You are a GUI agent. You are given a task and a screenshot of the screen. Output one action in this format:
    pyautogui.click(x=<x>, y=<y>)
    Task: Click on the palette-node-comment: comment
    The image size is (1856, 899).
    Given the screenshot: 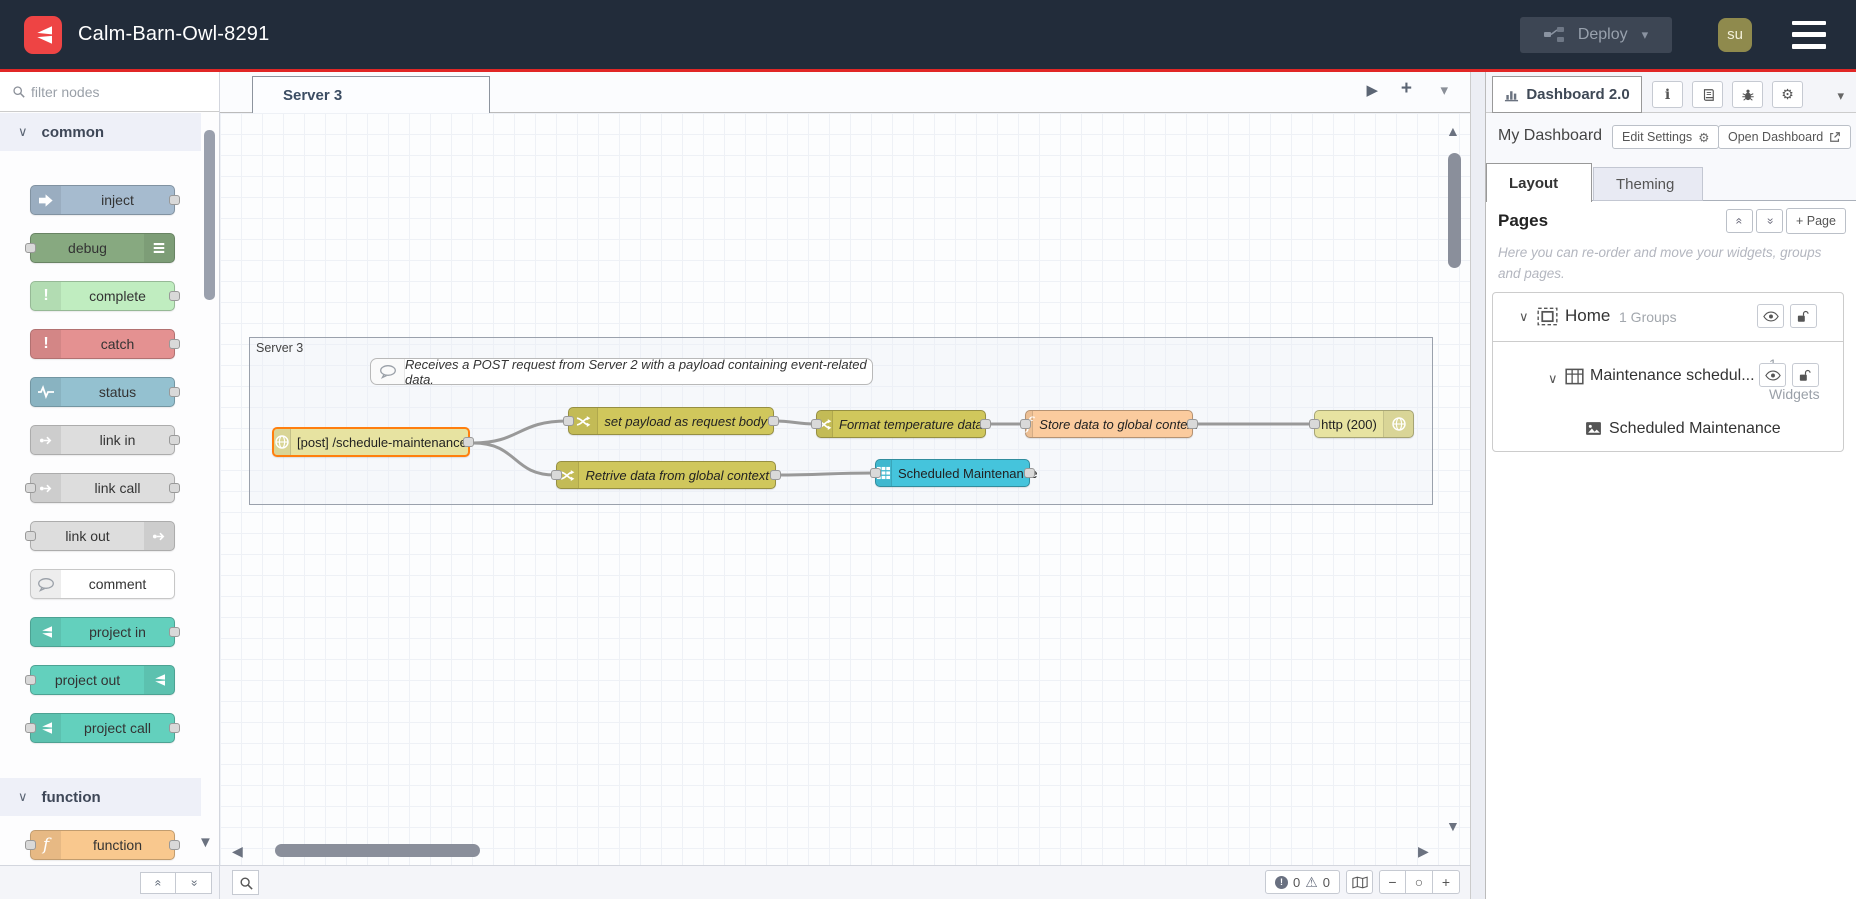 What is the action you would take?
    pyautogui.click(x=102, y=584)
    